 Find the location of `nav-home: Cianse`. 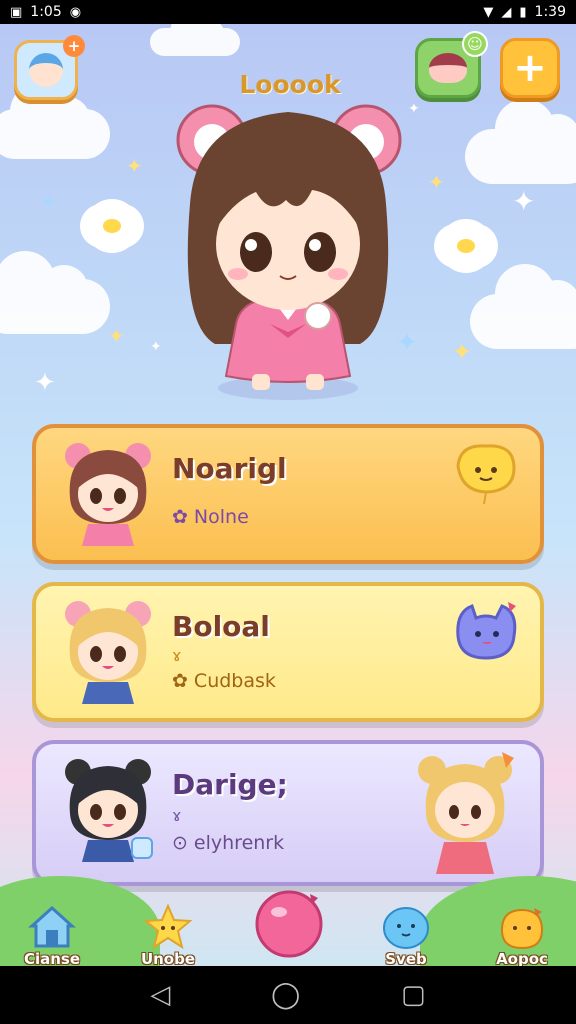

nav-home: Cianse is located at coordinates (52, 935).